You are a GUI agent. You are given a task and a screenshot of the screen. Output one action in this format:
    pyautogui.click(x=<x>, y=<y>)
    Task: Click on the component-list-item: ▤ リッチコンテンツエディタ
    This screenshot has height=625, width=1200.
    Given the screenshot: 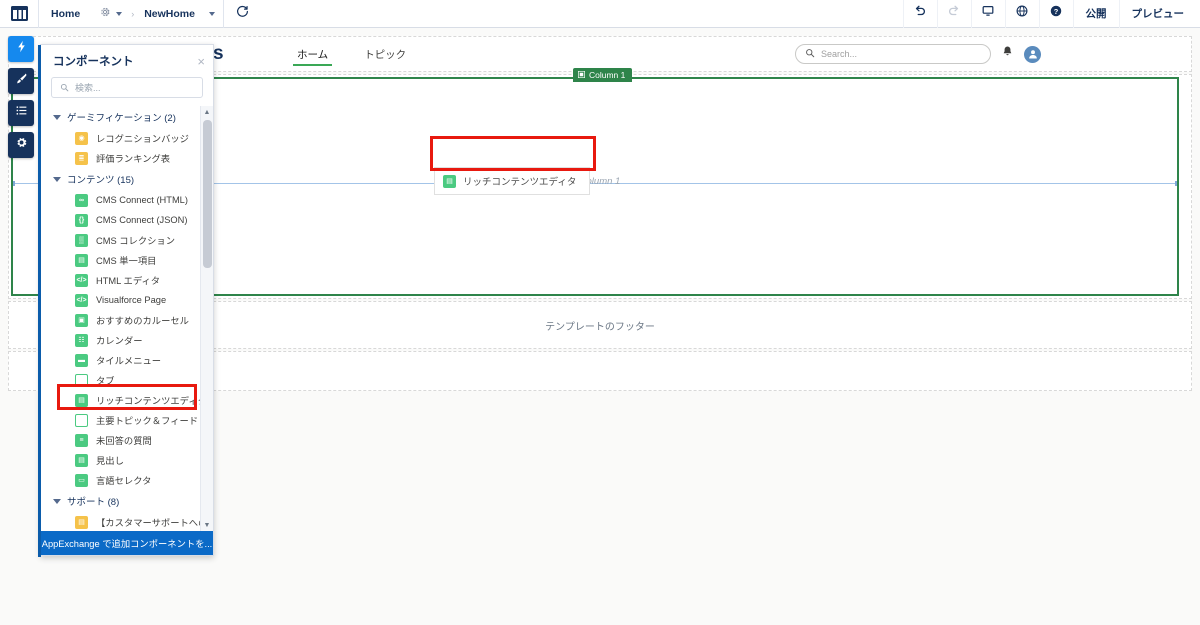 What is the action you would take?
    pyautogui.click(x=120, y=400)
    